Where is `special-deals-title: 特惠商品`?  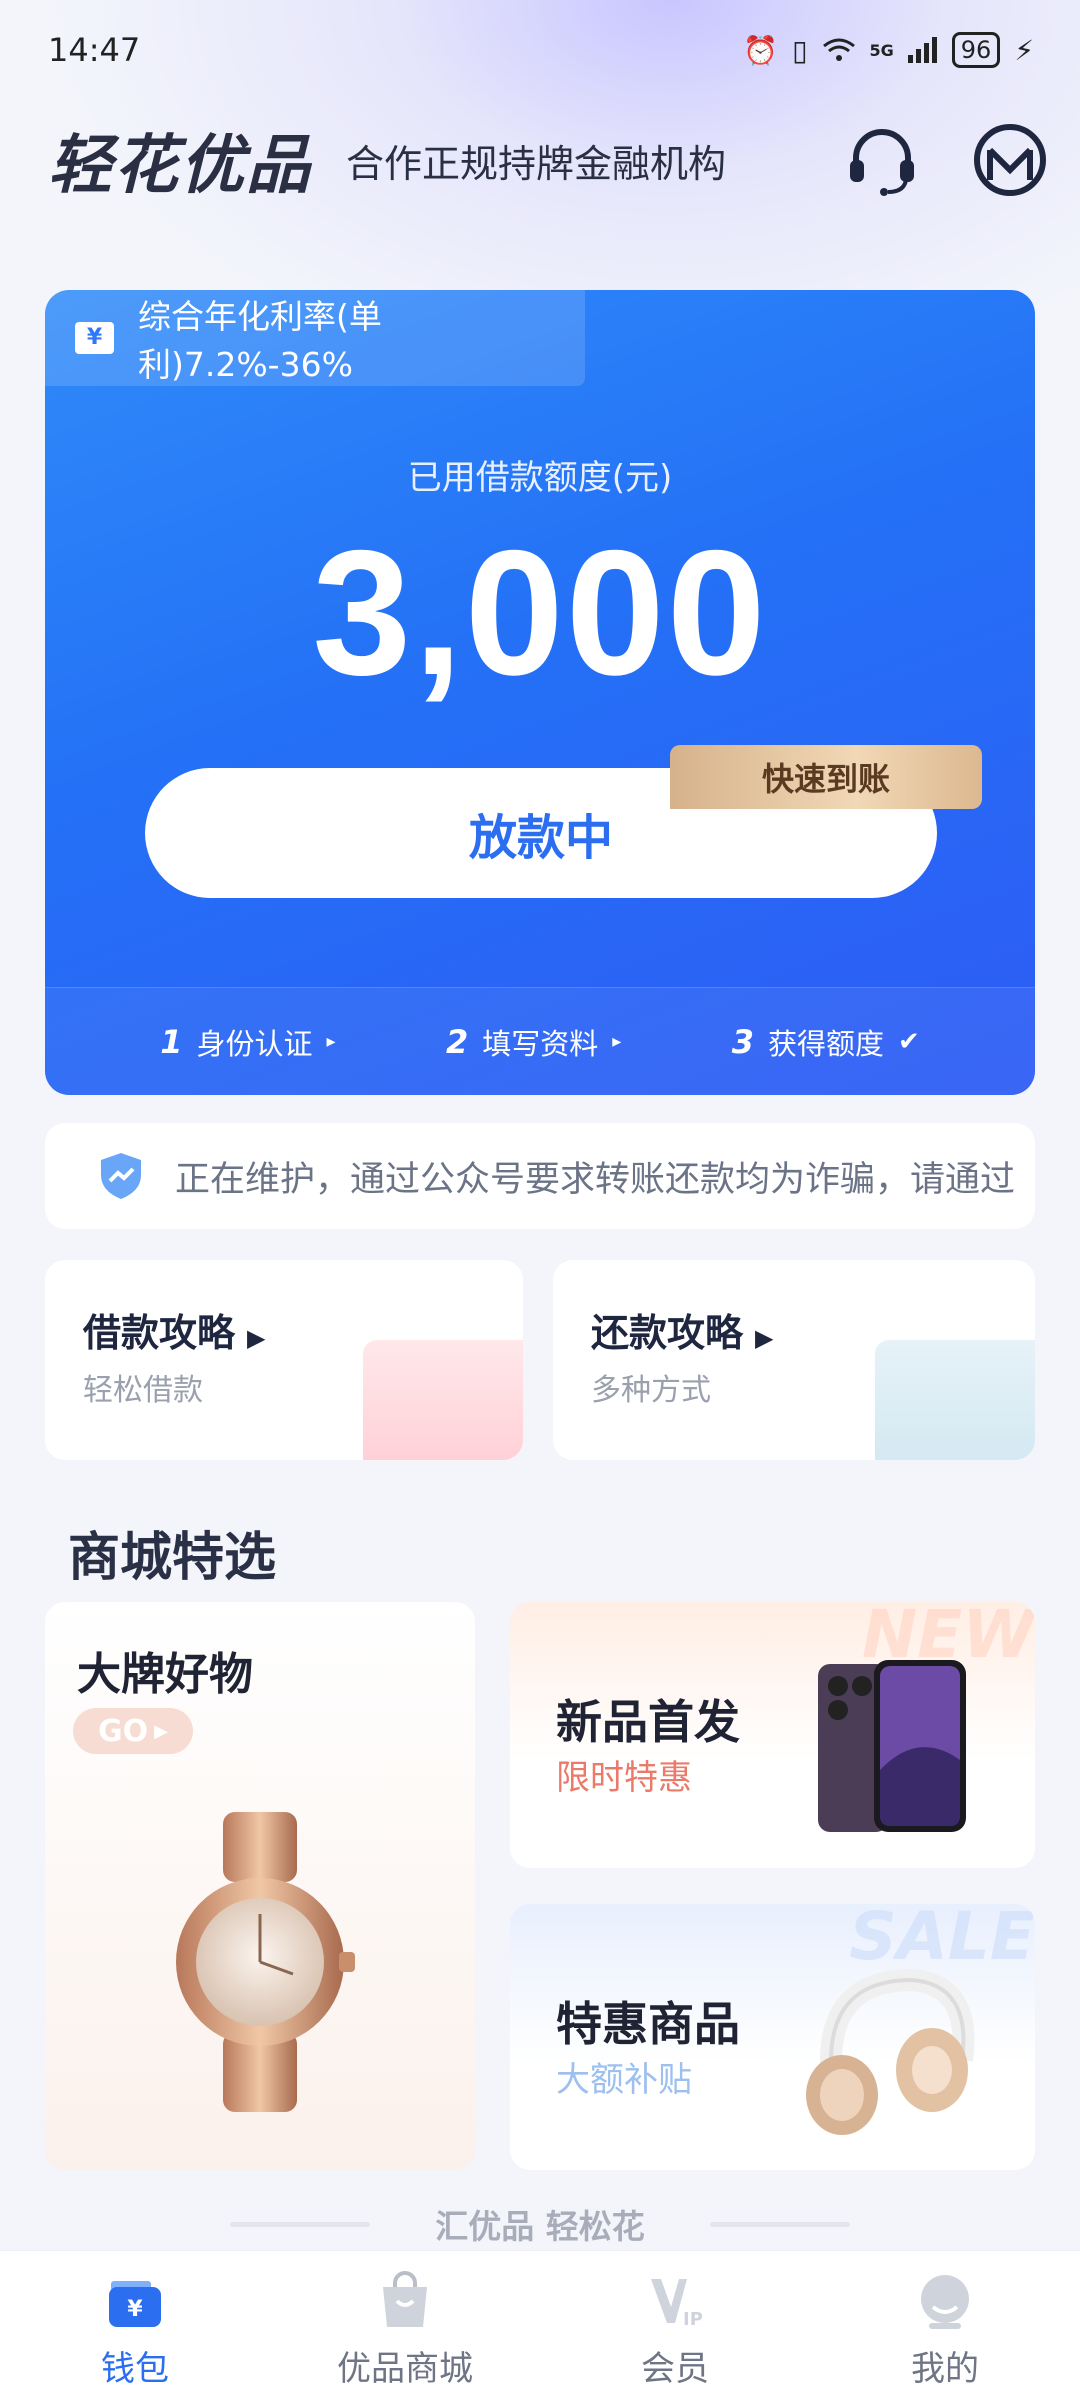
special-deals-title: 特惠商品 is located at coordinates (648, 2024).